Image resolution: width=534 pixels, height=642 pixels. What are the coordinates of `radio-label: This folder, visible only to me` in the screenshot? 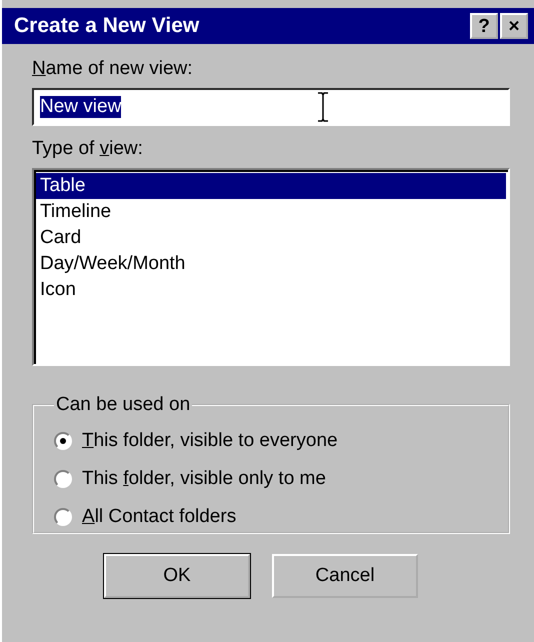 It's located at (204, 479).